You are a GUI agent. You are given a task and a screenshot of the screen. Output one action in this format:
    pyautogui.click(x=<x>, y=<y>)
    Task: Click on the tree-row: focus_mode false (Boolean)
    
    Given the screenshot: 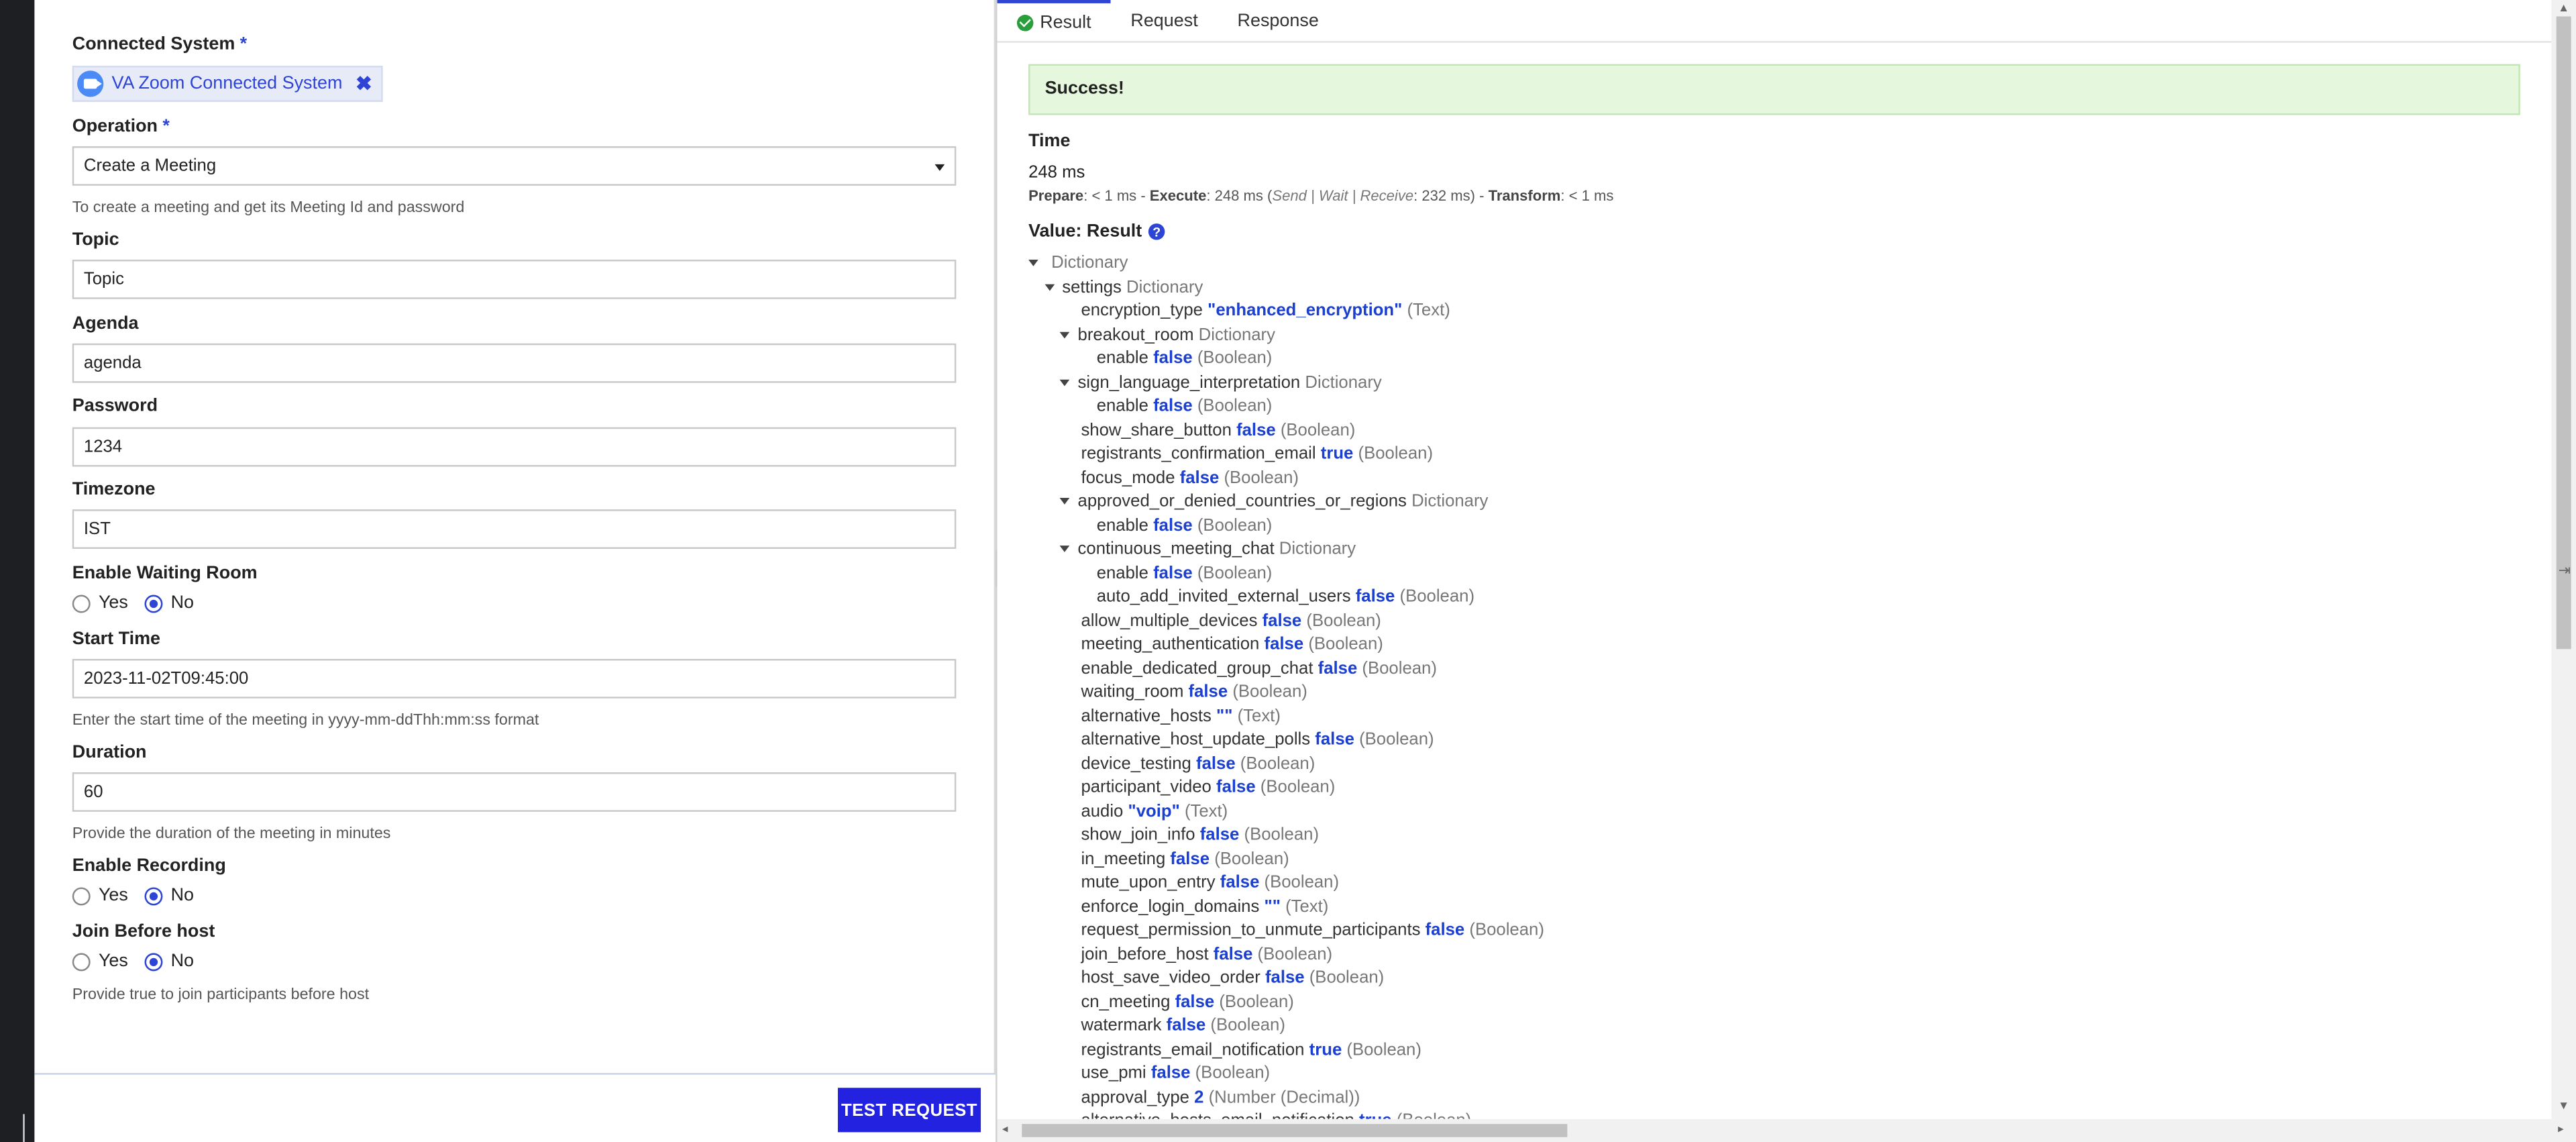 What is the action you would take?
    pyautogui.click(x=1190, y=478)
    